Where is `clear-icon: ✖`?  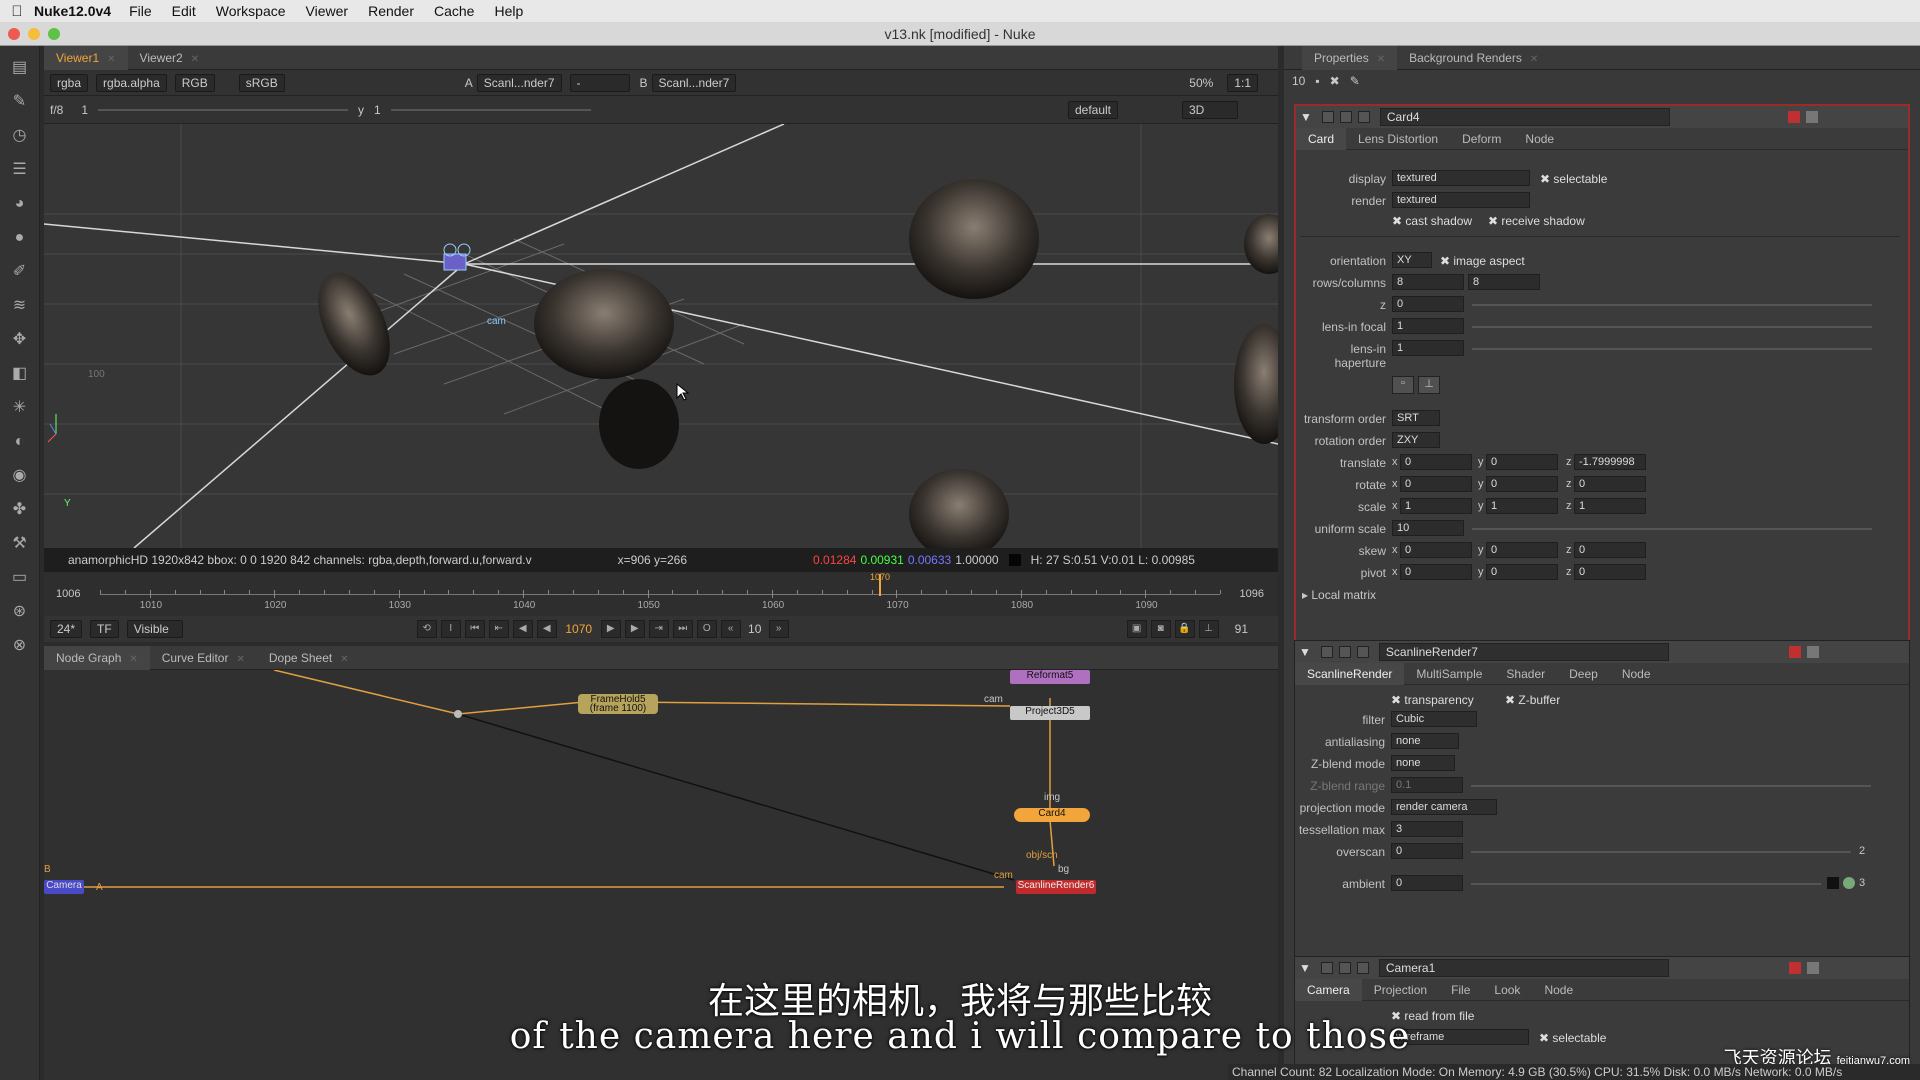
clear-icon: ✖ is located at coordinates (1335, 81).